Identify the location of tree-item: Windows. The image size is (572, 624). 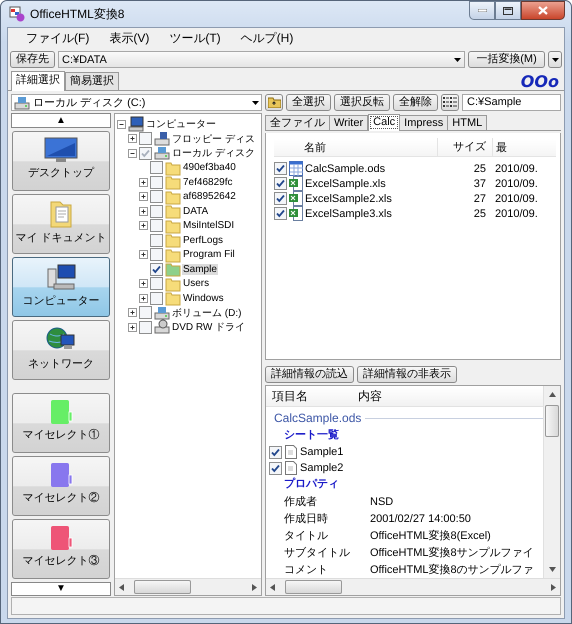
(203, 298).